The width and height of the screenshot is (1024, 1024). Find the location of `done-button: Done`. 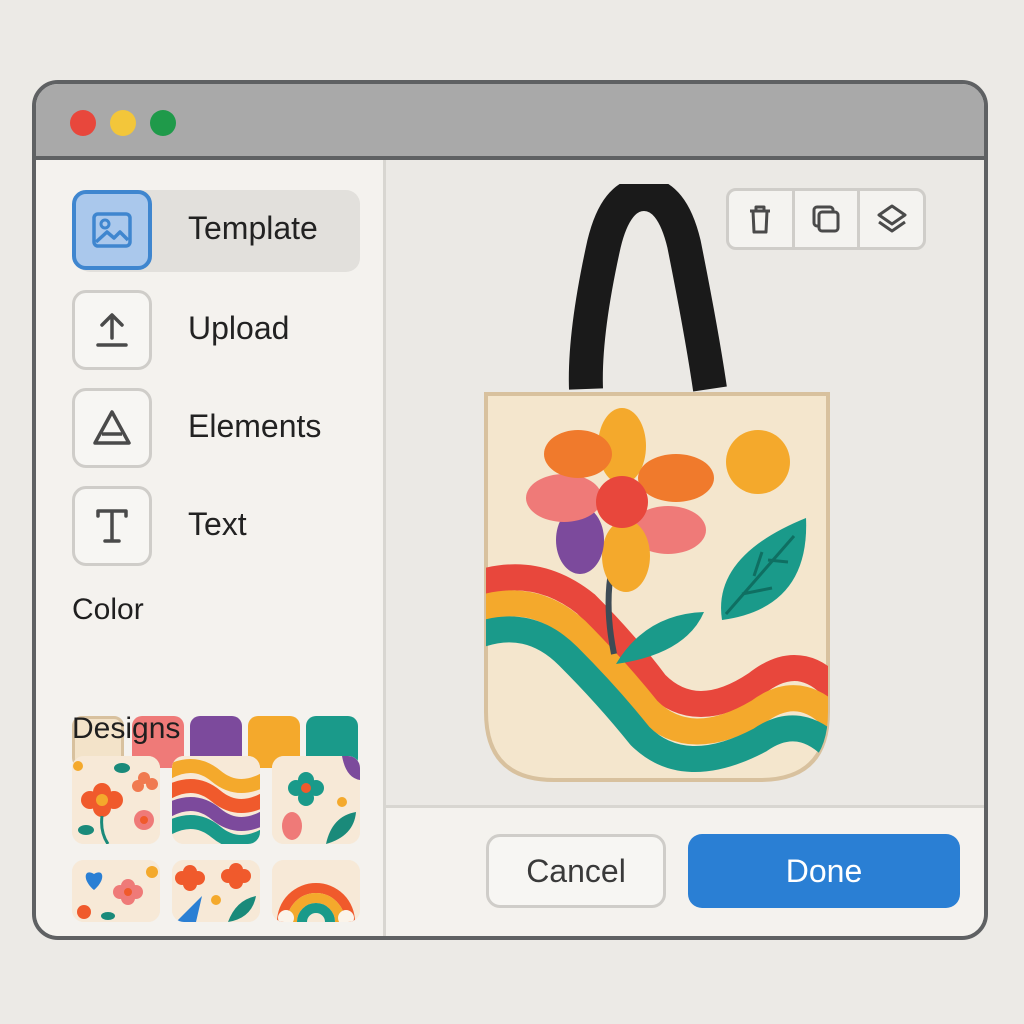

done-button: Done is located at coordinates (824, 871).